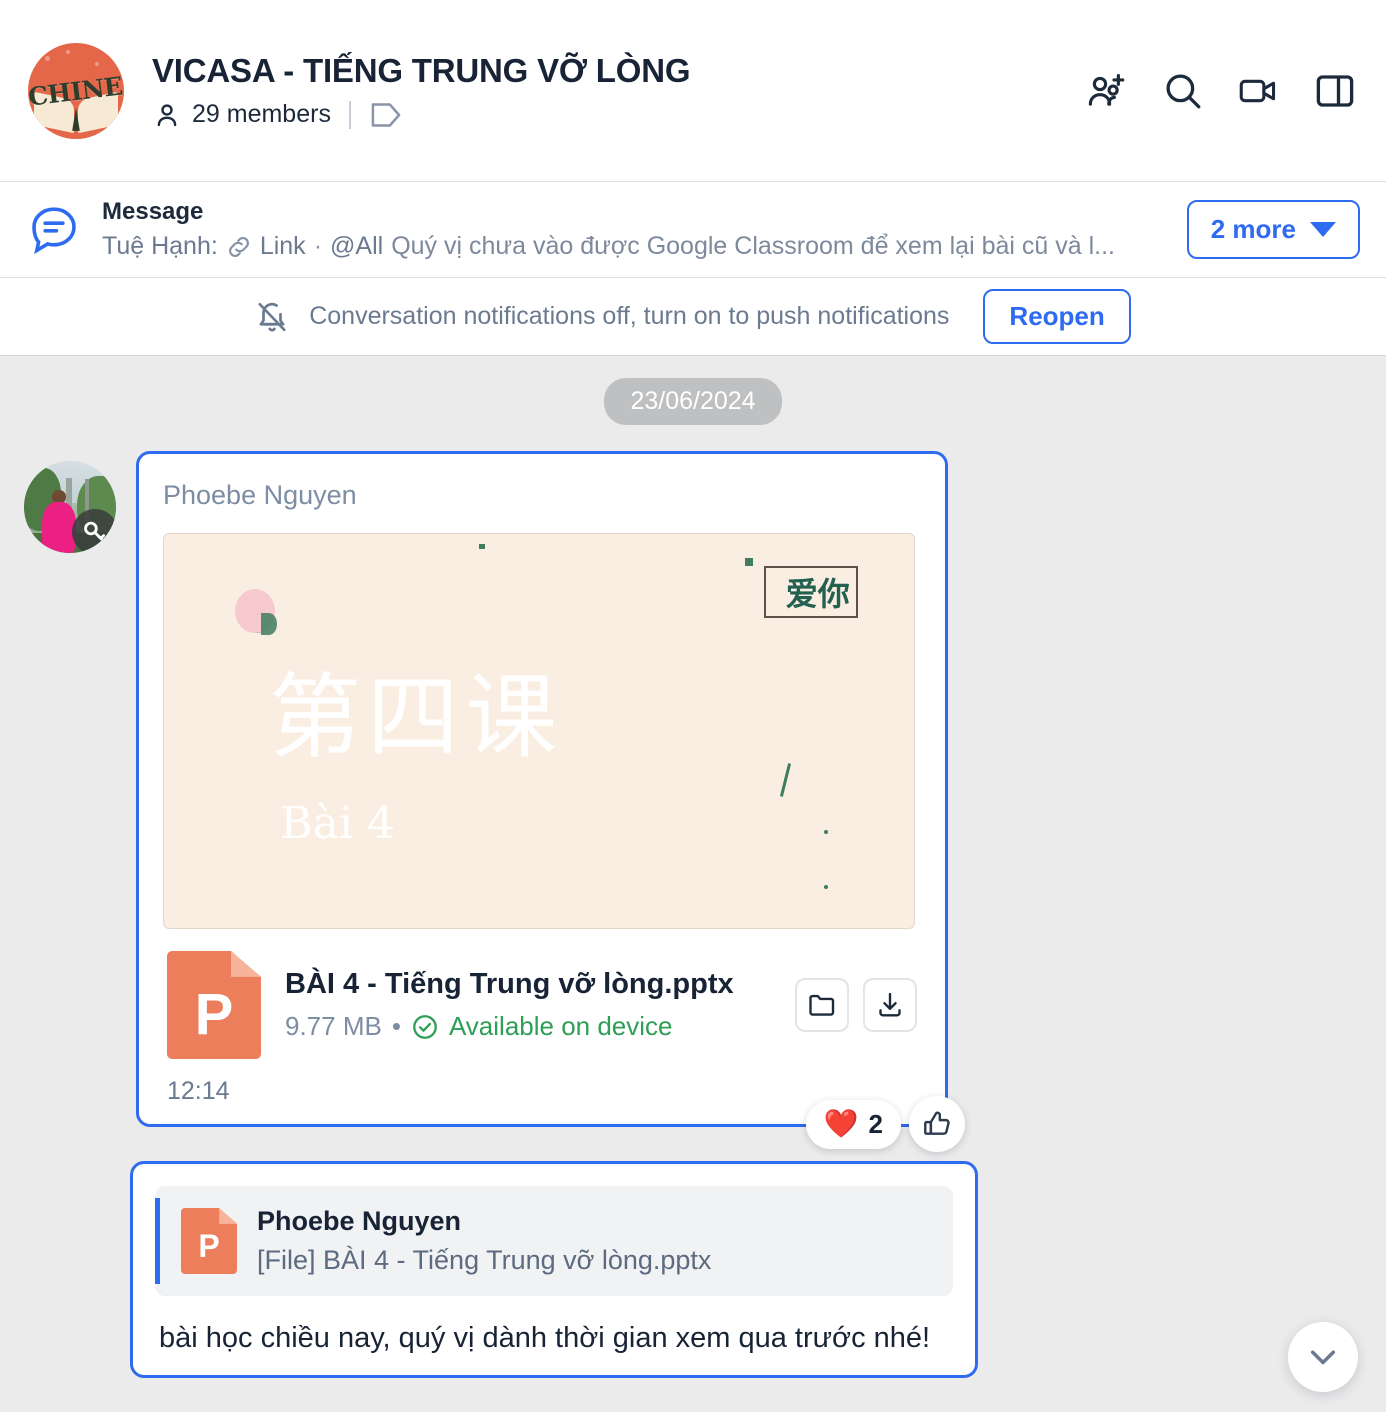 This screenshot has width=1386, height=1412. What do you see at coordinates (1107, 91) in the screenshot?
I see `add-member-icon` at bounding box center [1107, 91].